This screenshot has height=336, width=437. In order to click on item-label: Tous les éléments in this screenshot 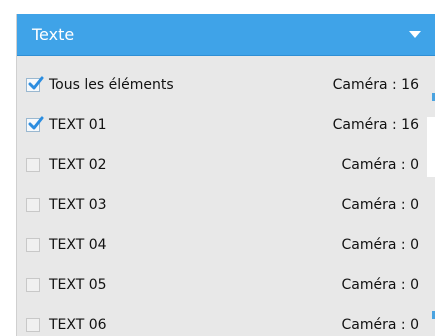, I will do `click(111, 85)`.